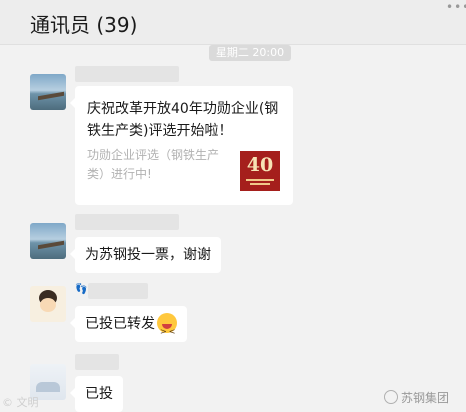  I want to click on more-dots-icon: •••, so click(456, 7).